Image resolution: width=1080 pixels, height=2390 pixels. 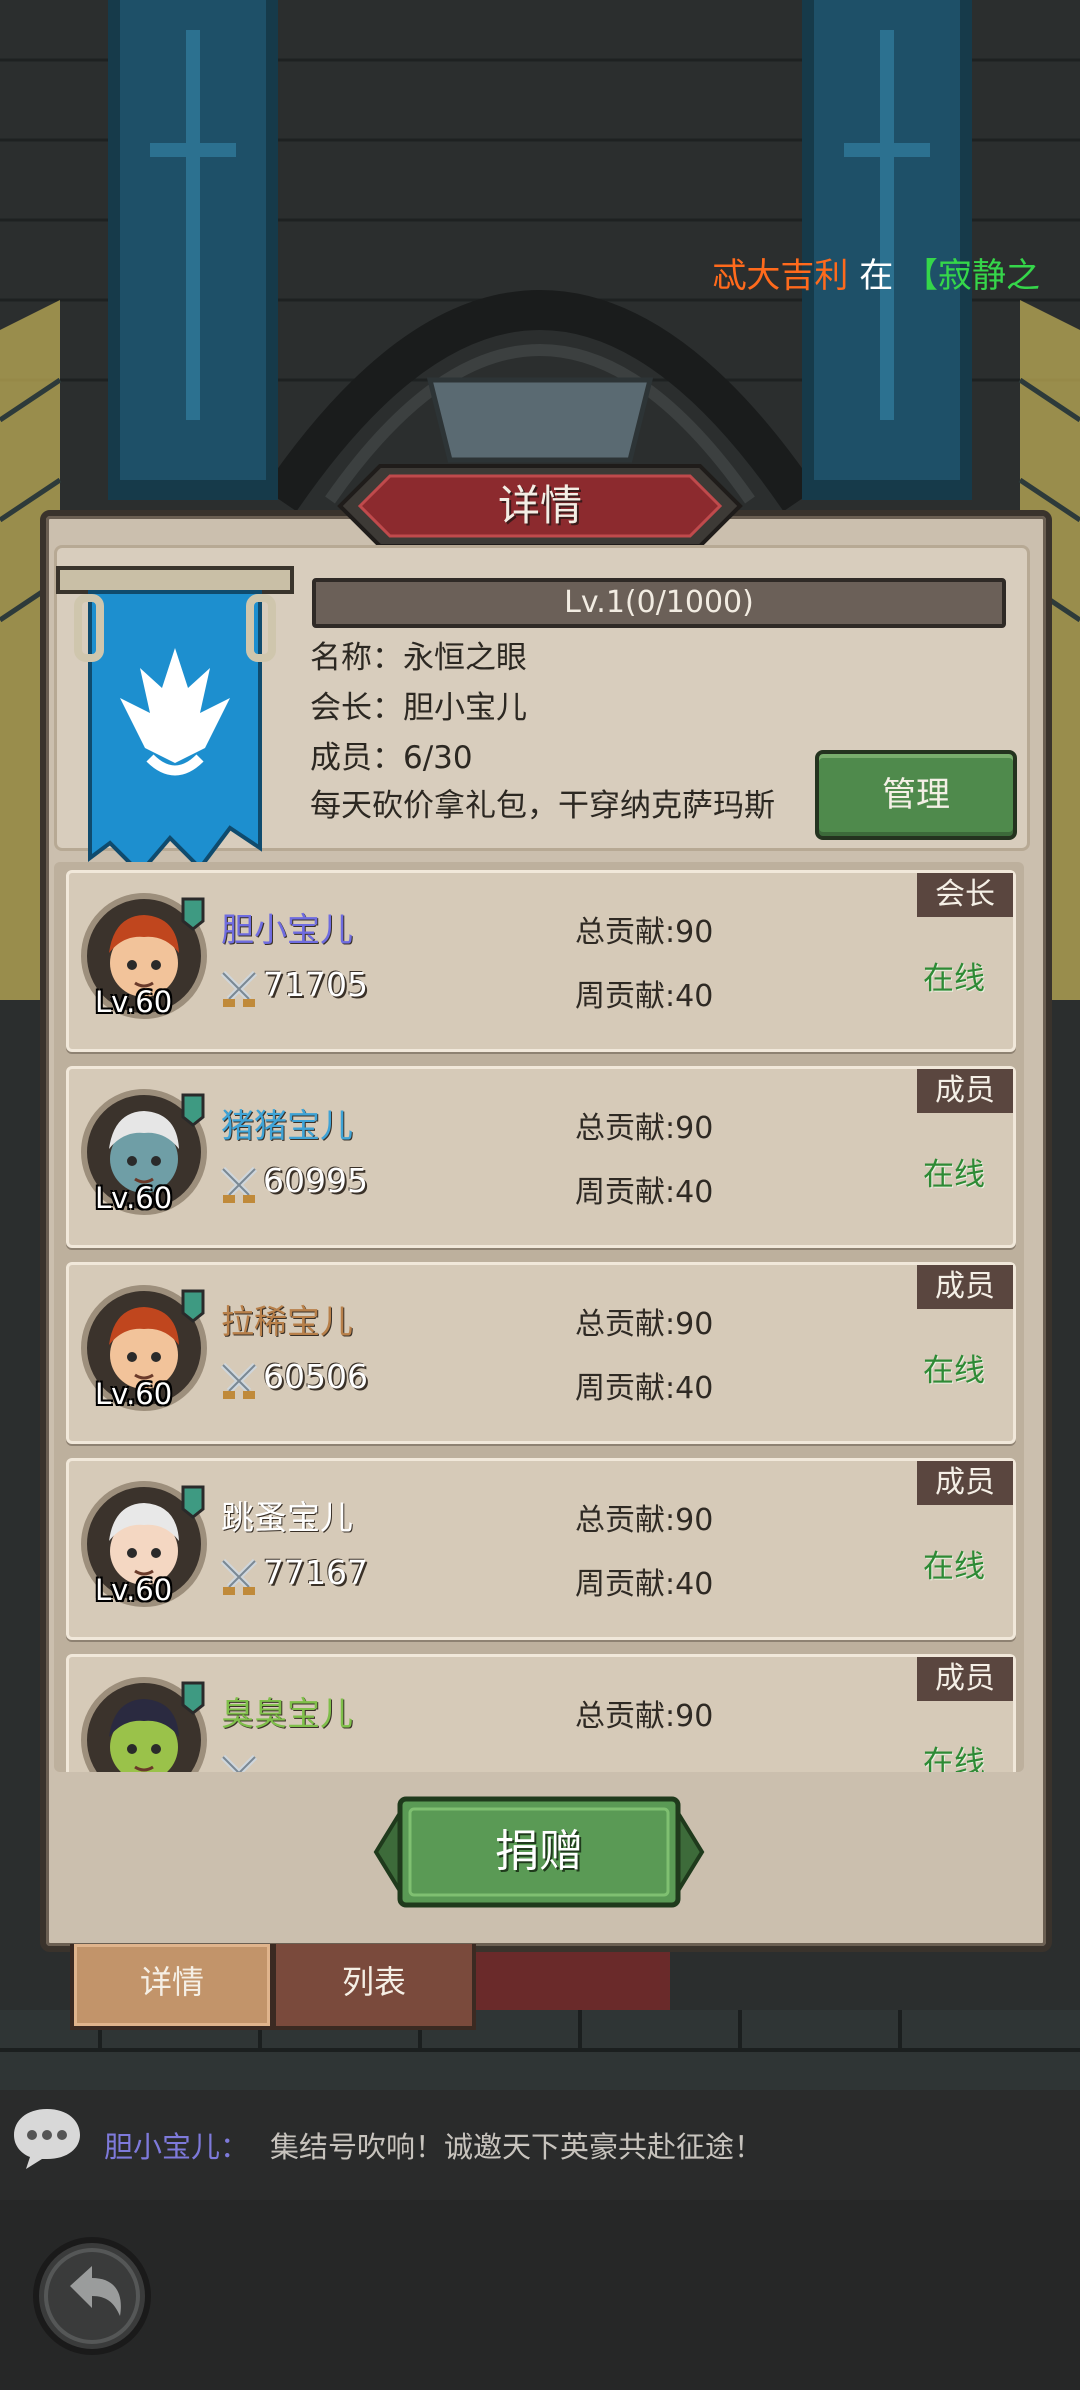 What do you see at coordinates (315, 1376) in the screenshot?
I see `member-power: 60506` at bounding box center [315, 1376].